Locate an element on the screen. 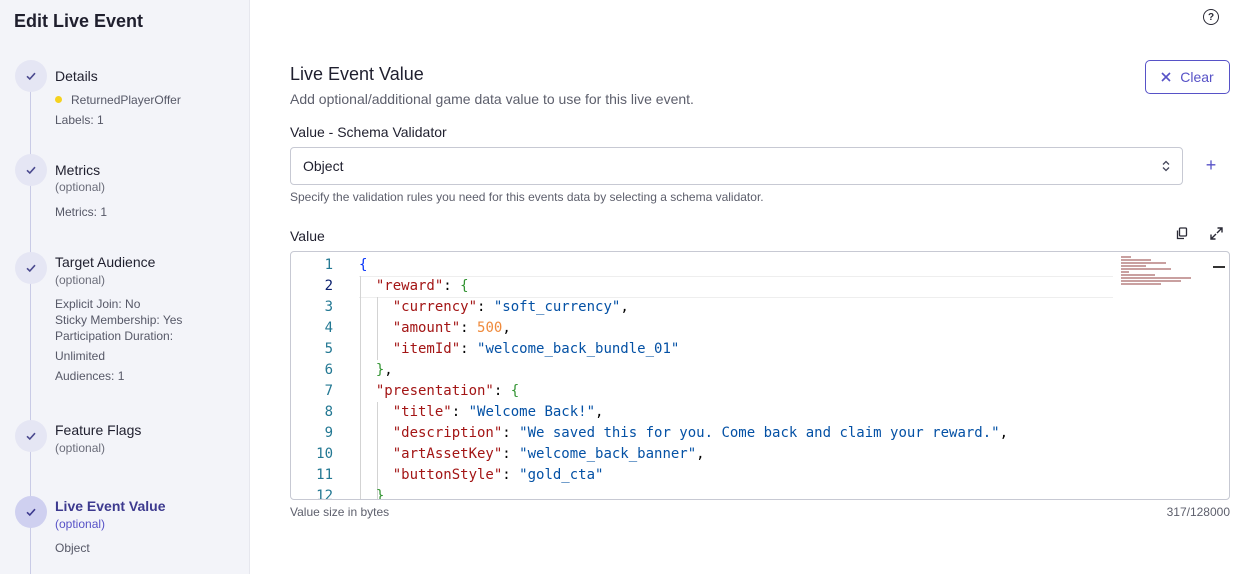 Image resolution: width=1258 pixels, height=574 pixels. step-title: Target Audience is located at coordinates (105, 262).